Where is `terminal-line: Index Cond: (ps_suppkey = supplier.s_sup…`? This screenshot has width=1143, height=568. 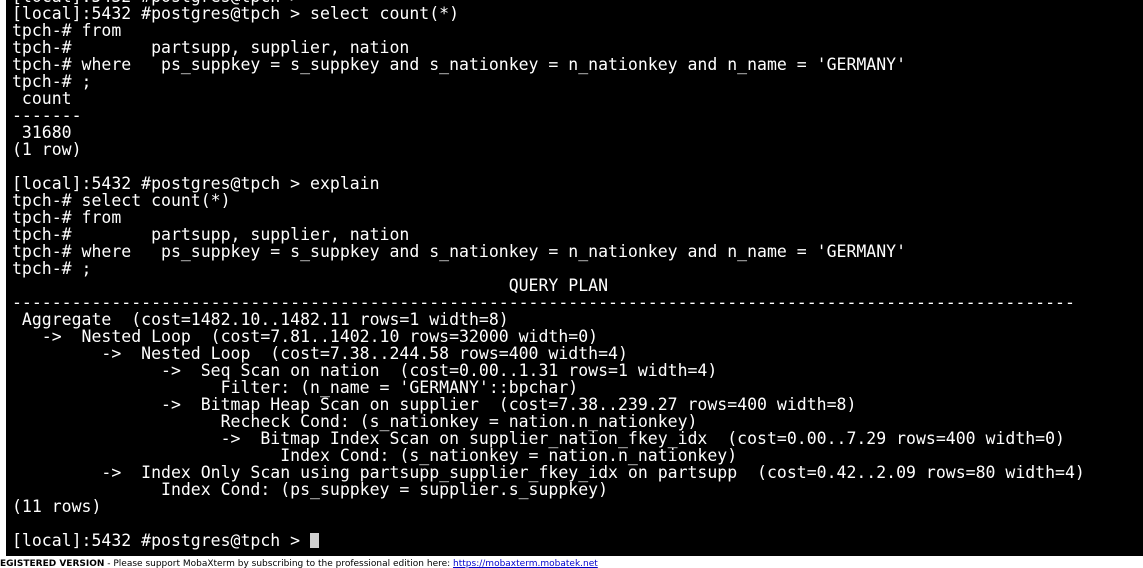
terminal-line: Index Cond: (ps_suppkey = supplier.s_sup… is located at coordinates (310, 489).